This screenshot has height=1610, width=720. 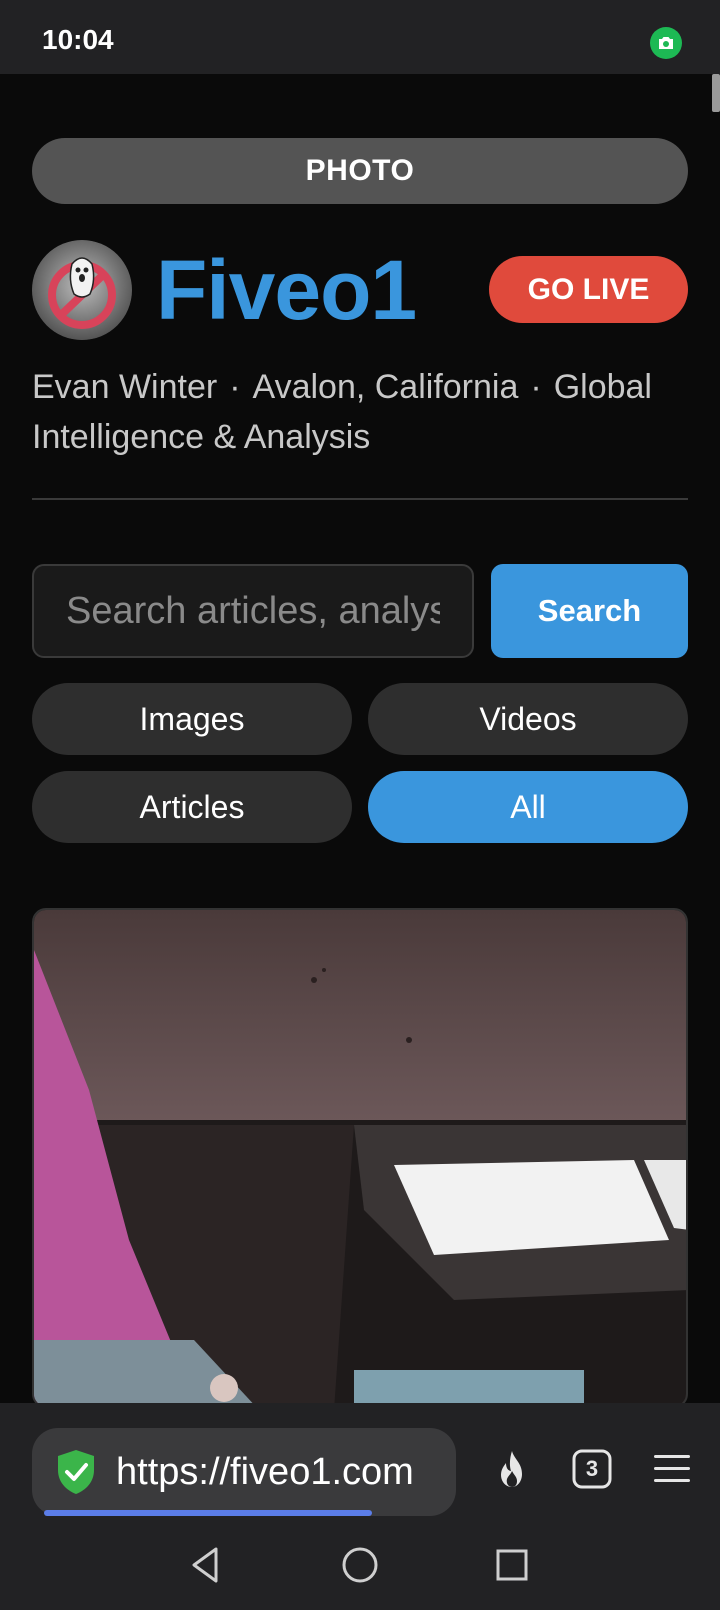 What do you see at coordinates (76, 1472) in the screenshot?
I see `shield-check-icon` at bounding box center [76, 1472].